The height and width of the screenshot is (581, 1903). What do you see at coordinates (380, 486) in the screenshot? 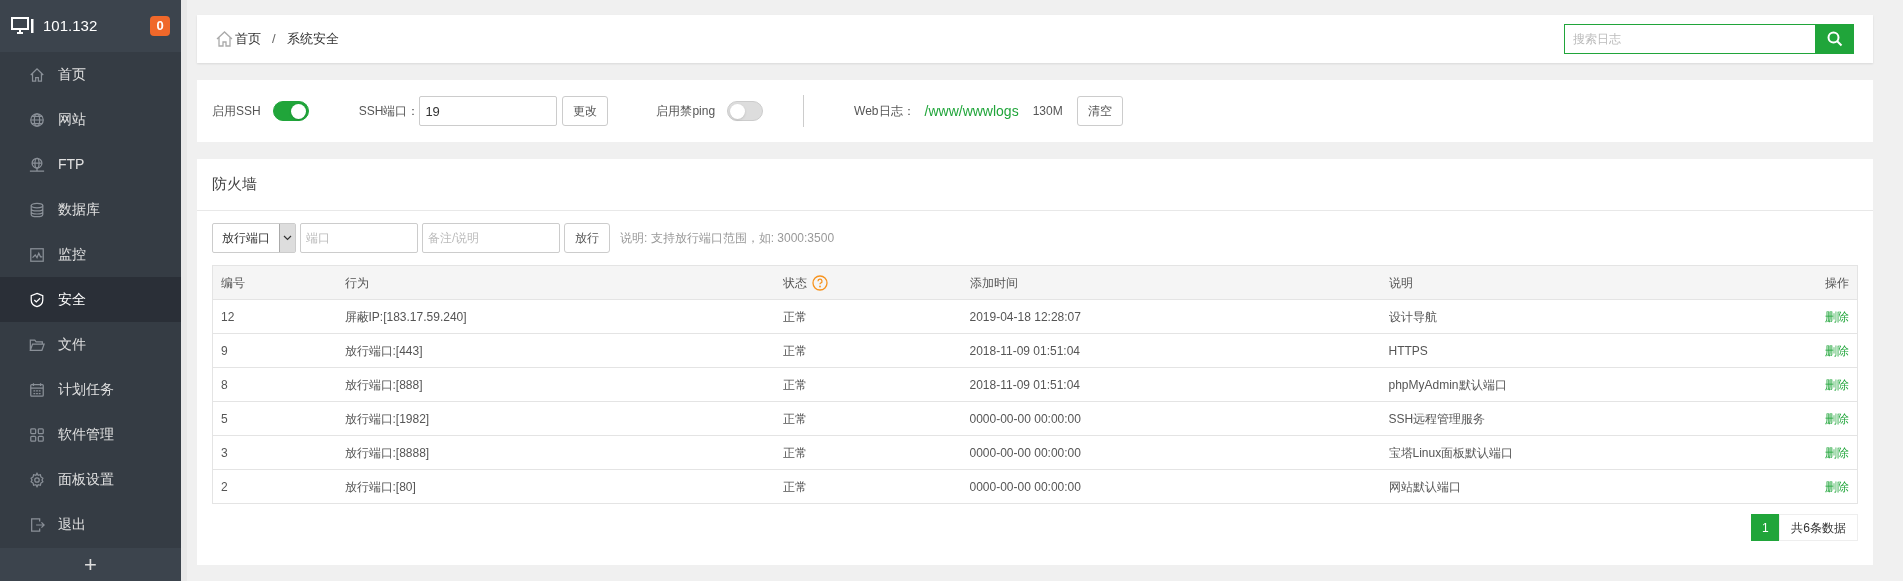
I see `table-cell: 放行端口:[80]` at bounding box center [380, 486].